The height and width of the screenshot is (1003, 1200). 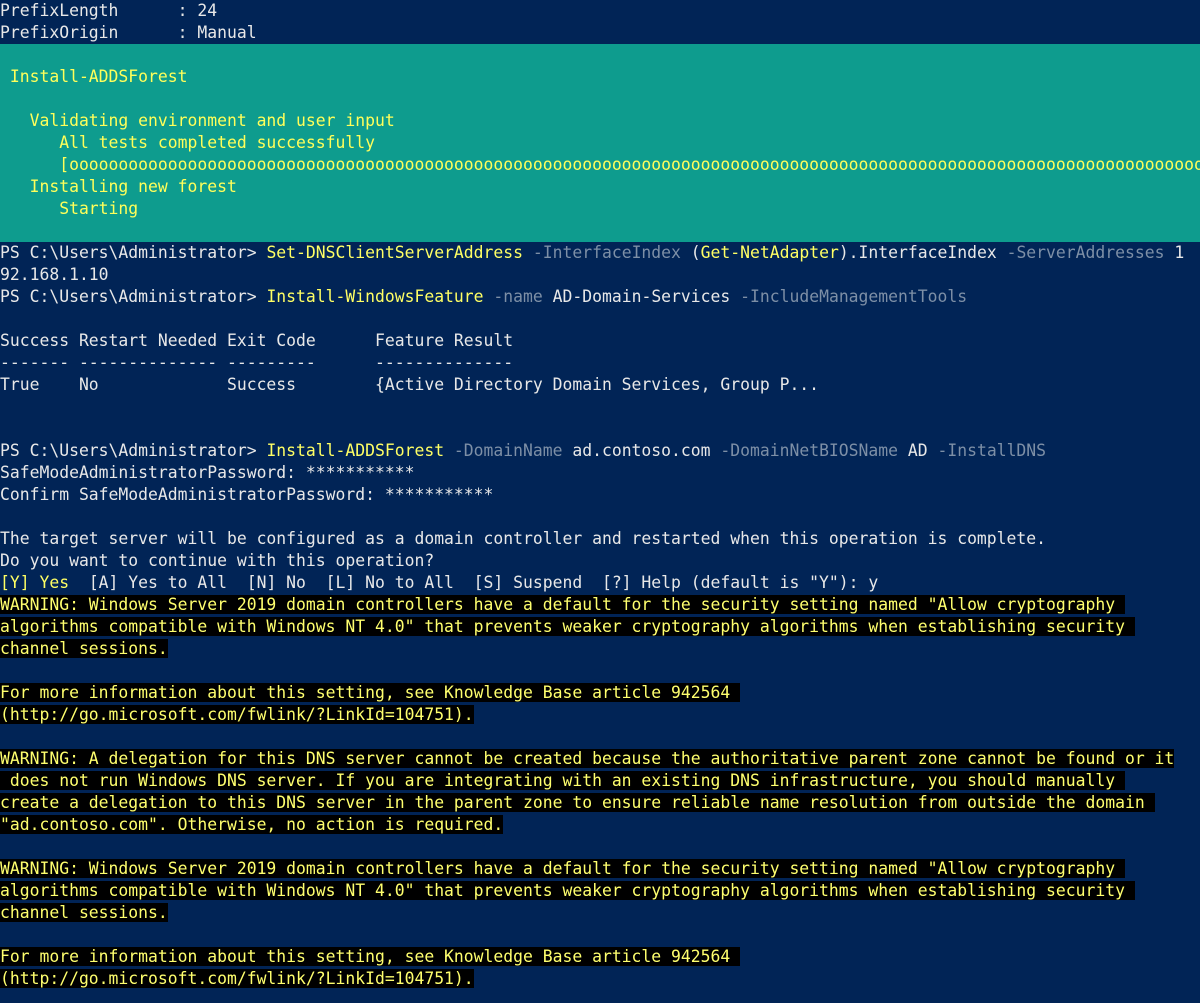 What do you see at coordinates (395, 252) in the screenshot?
I see `cmdlet-name: Set-DNSClientServerAddress` at bounding box center [395, 252].